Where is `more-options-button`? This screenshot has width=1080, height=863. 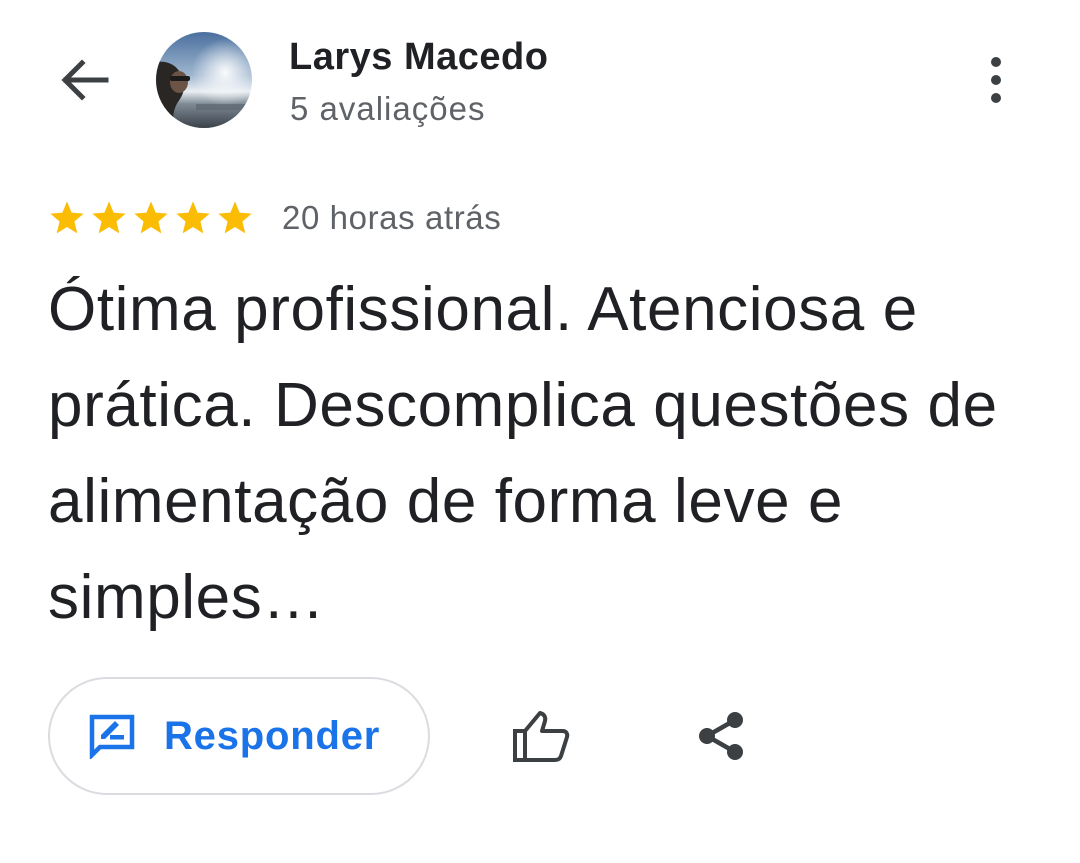
more-options-button is located at coordinates (996, 80).